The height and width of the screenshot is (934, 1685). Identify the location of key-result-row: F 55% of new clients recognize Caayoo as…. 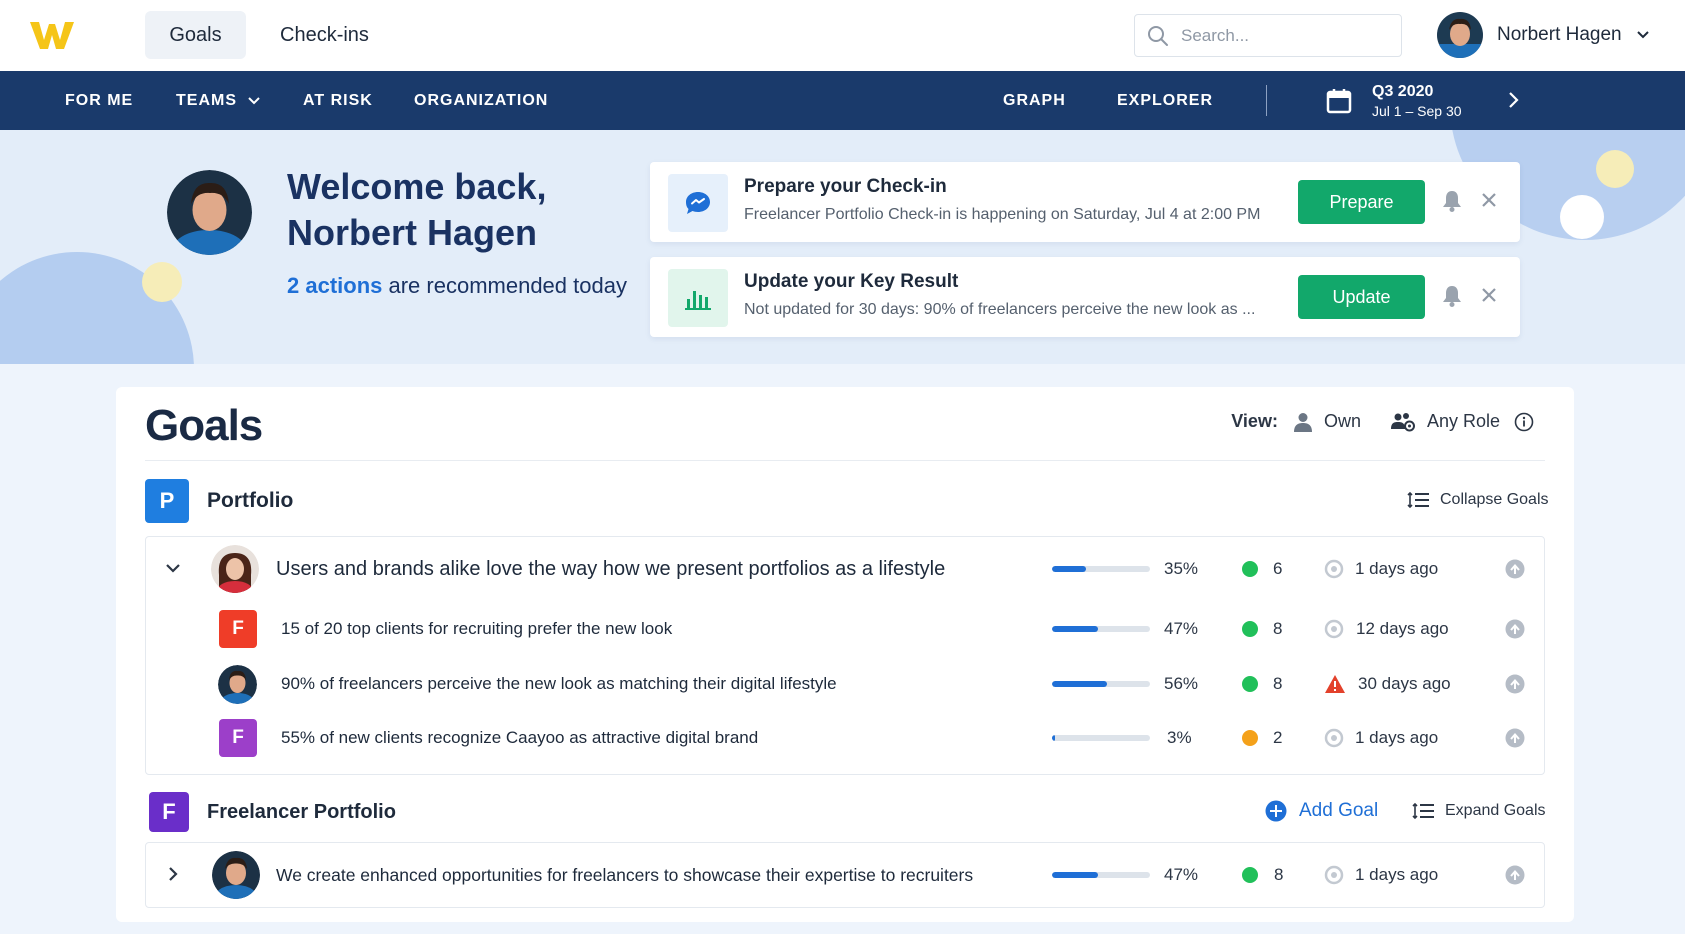
(845, 738).